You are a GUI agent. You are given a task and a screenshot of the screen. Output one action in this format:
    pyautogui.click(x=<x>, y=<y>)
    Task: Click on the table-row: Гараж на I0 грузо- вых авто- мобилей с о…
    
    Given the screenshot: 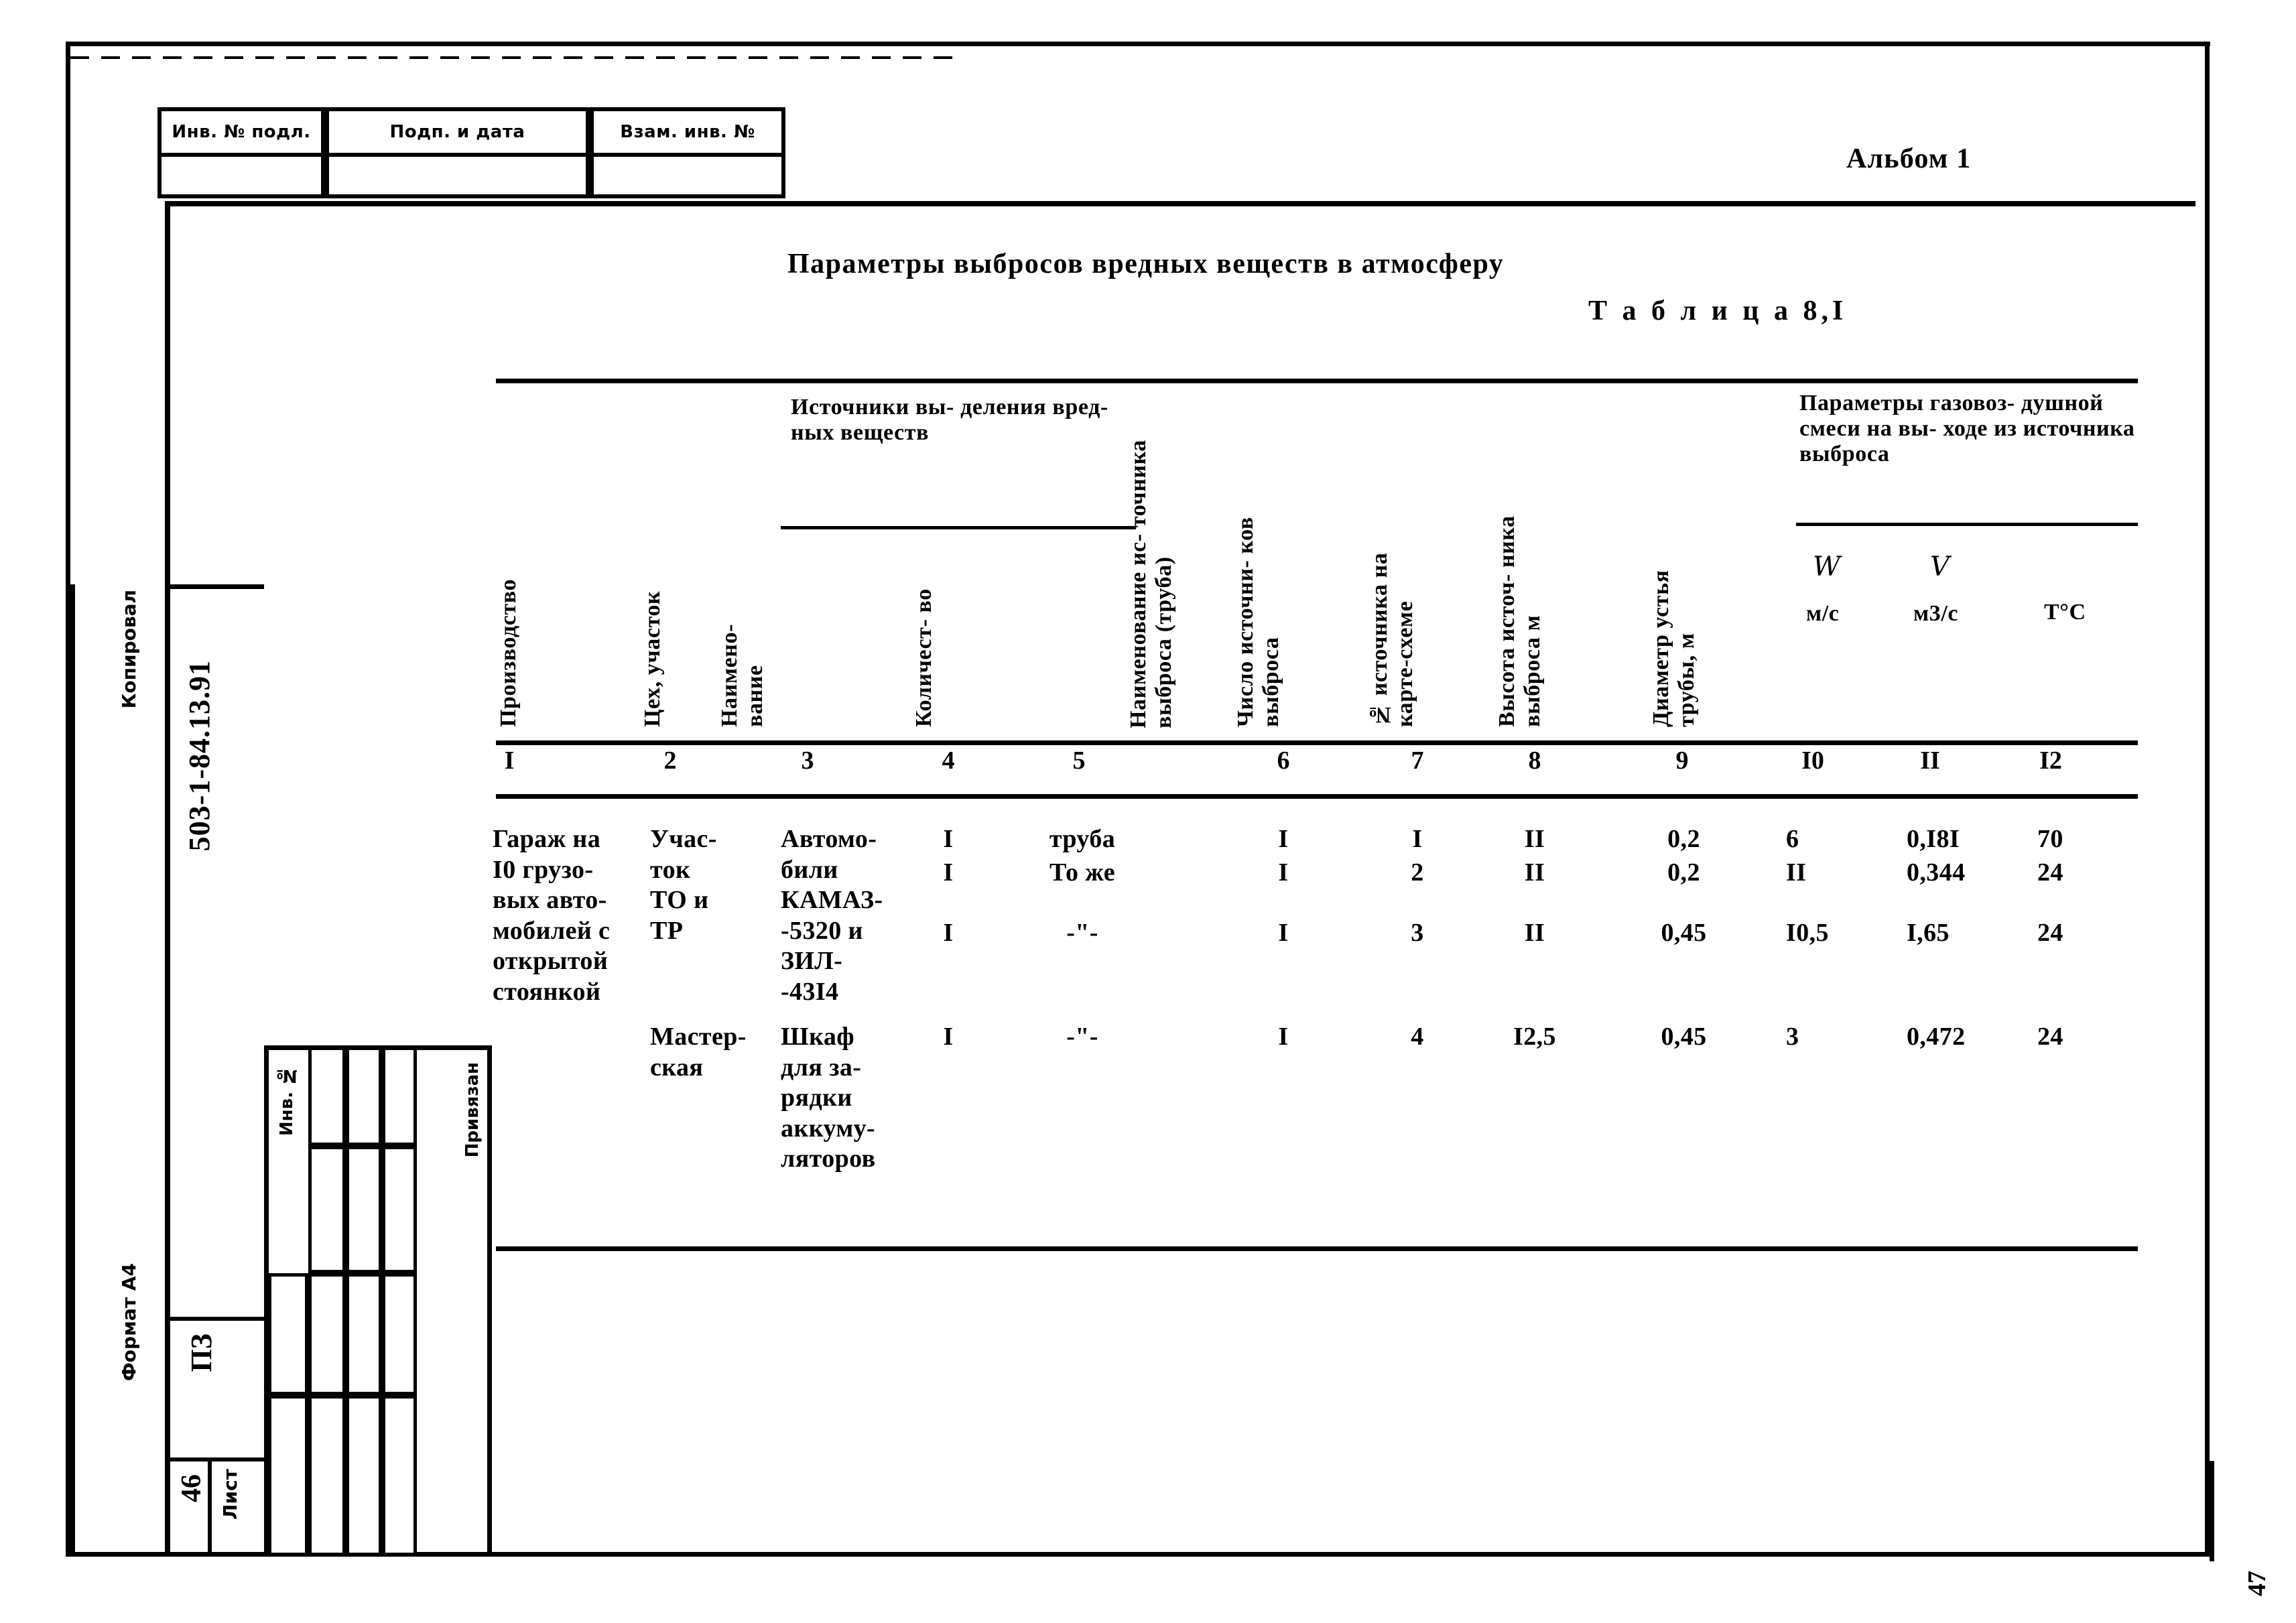 What is the action you would take?
    pyautogui.click(x=552, y=915)
    